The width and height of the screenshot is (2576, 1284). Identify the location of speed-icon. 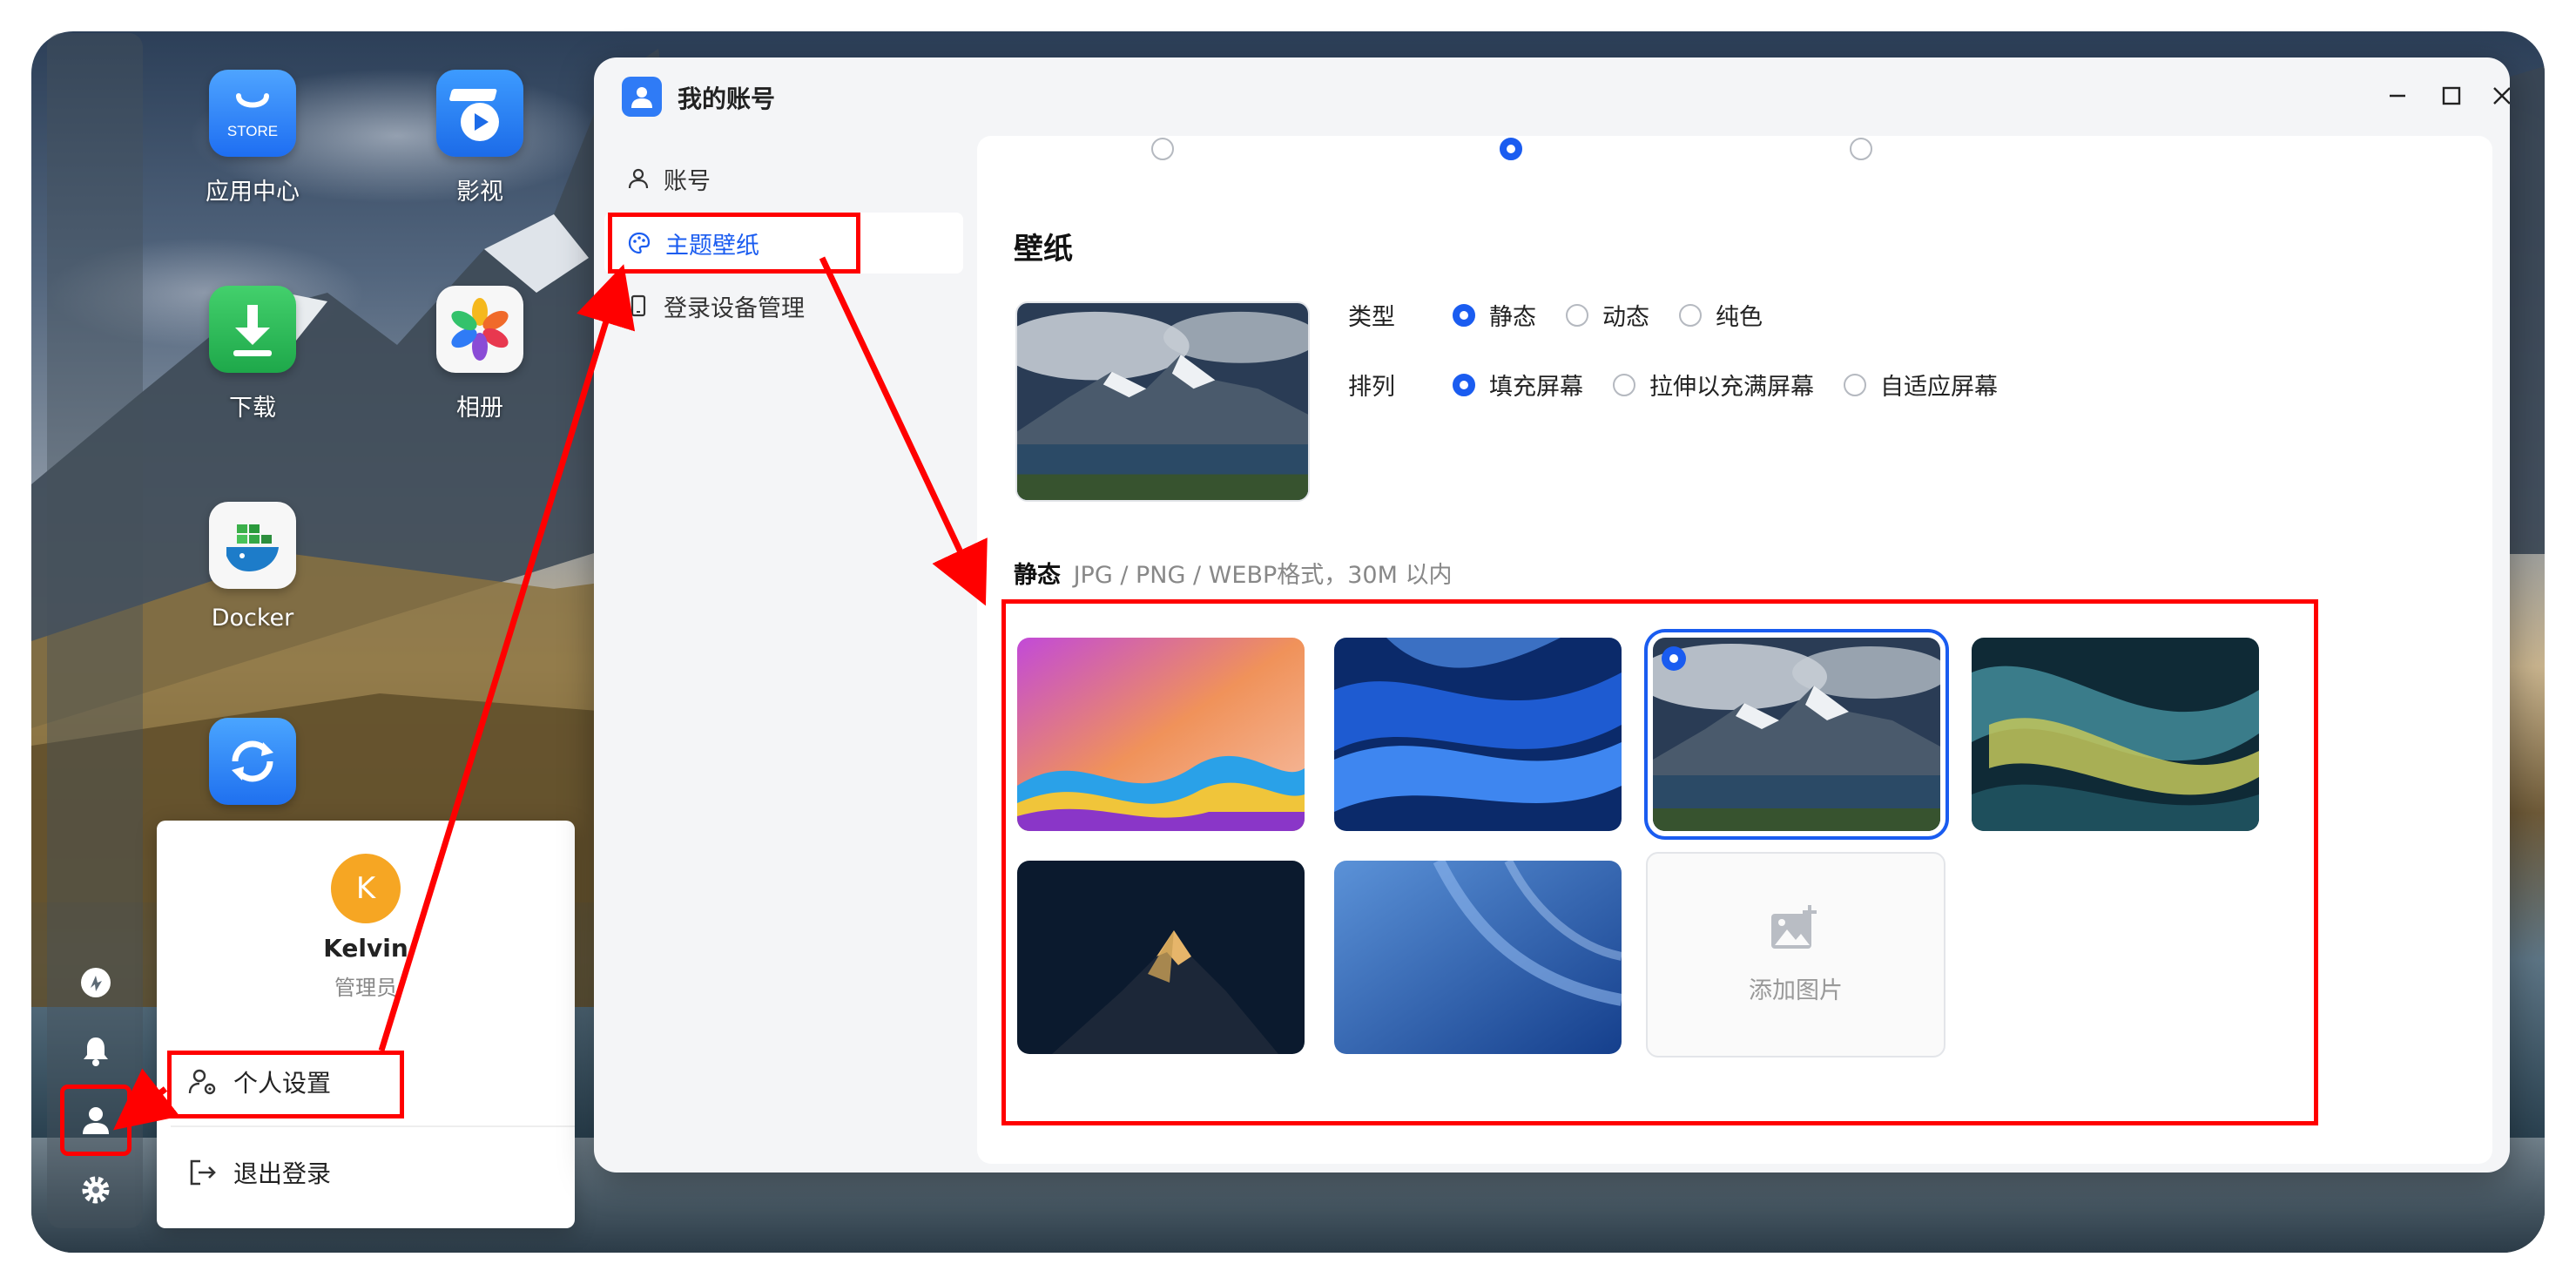
(96, 983).